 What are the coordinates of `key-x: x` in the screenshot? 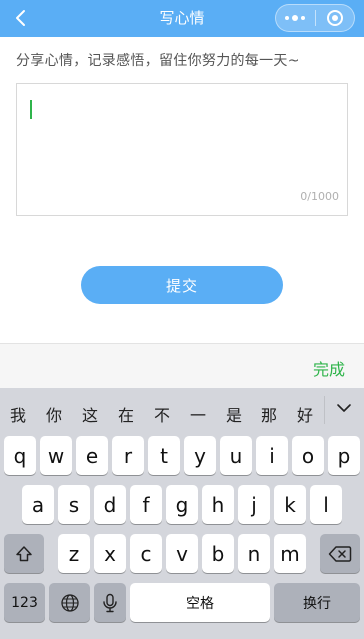 It's located at (110, 553).